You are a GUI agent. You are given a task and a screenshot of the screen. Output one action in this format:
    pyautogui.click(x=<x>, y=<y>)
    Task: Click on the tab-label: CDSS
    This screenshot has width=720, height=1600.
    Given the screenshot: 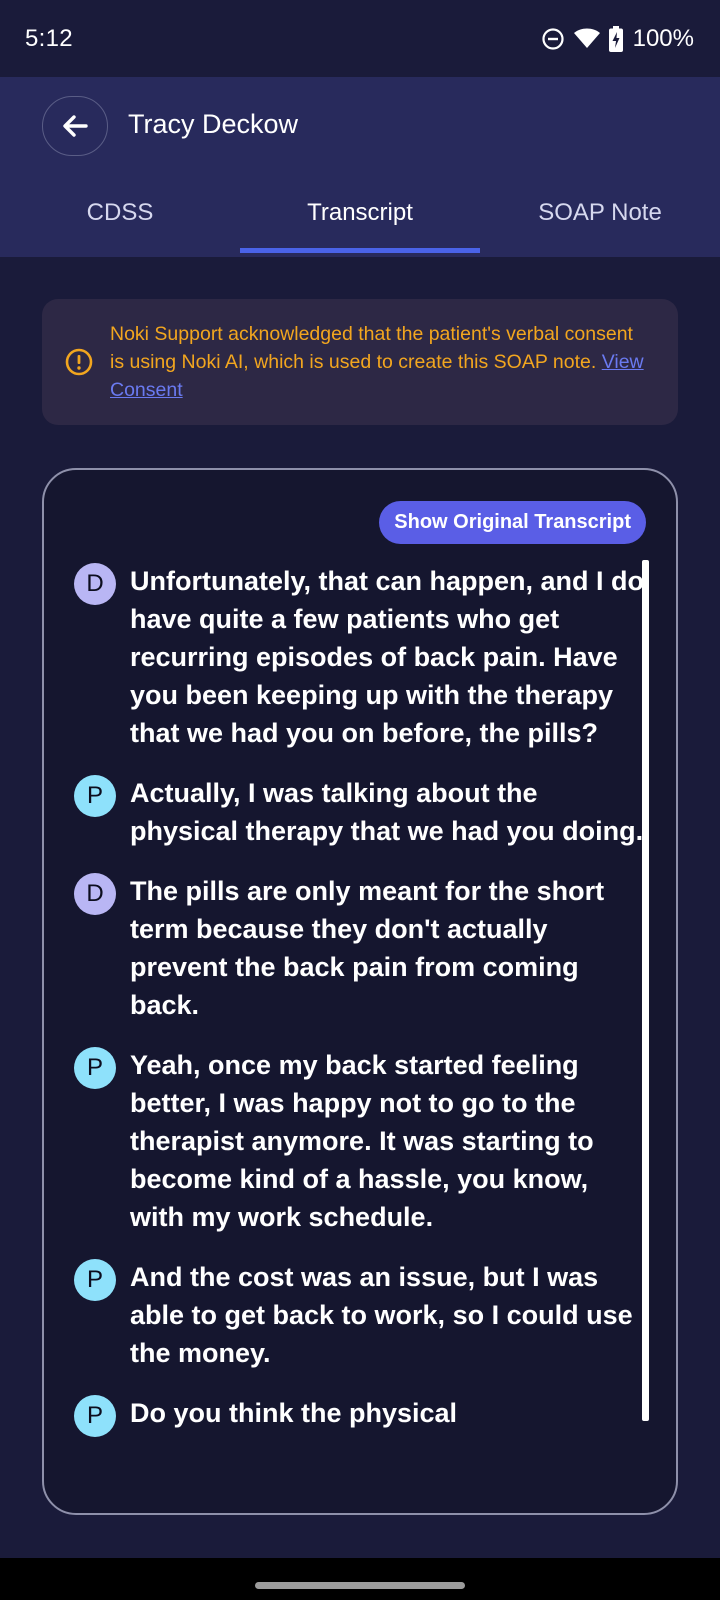 What is the action you would take?
    pyautogui.click(x=120, y=212)
    